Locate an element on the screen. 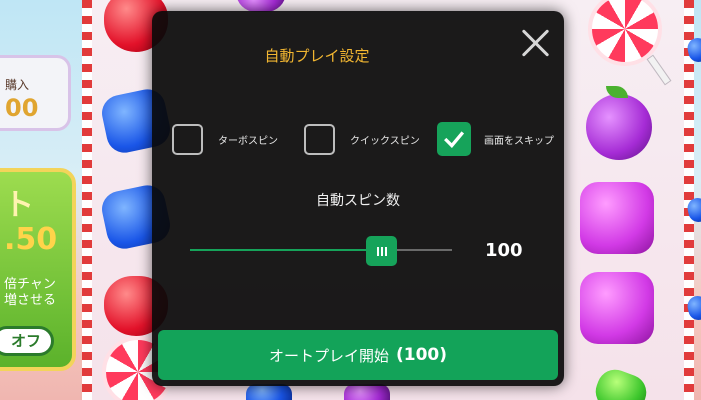  checkmark-icon is located at coordinates (454, 139).